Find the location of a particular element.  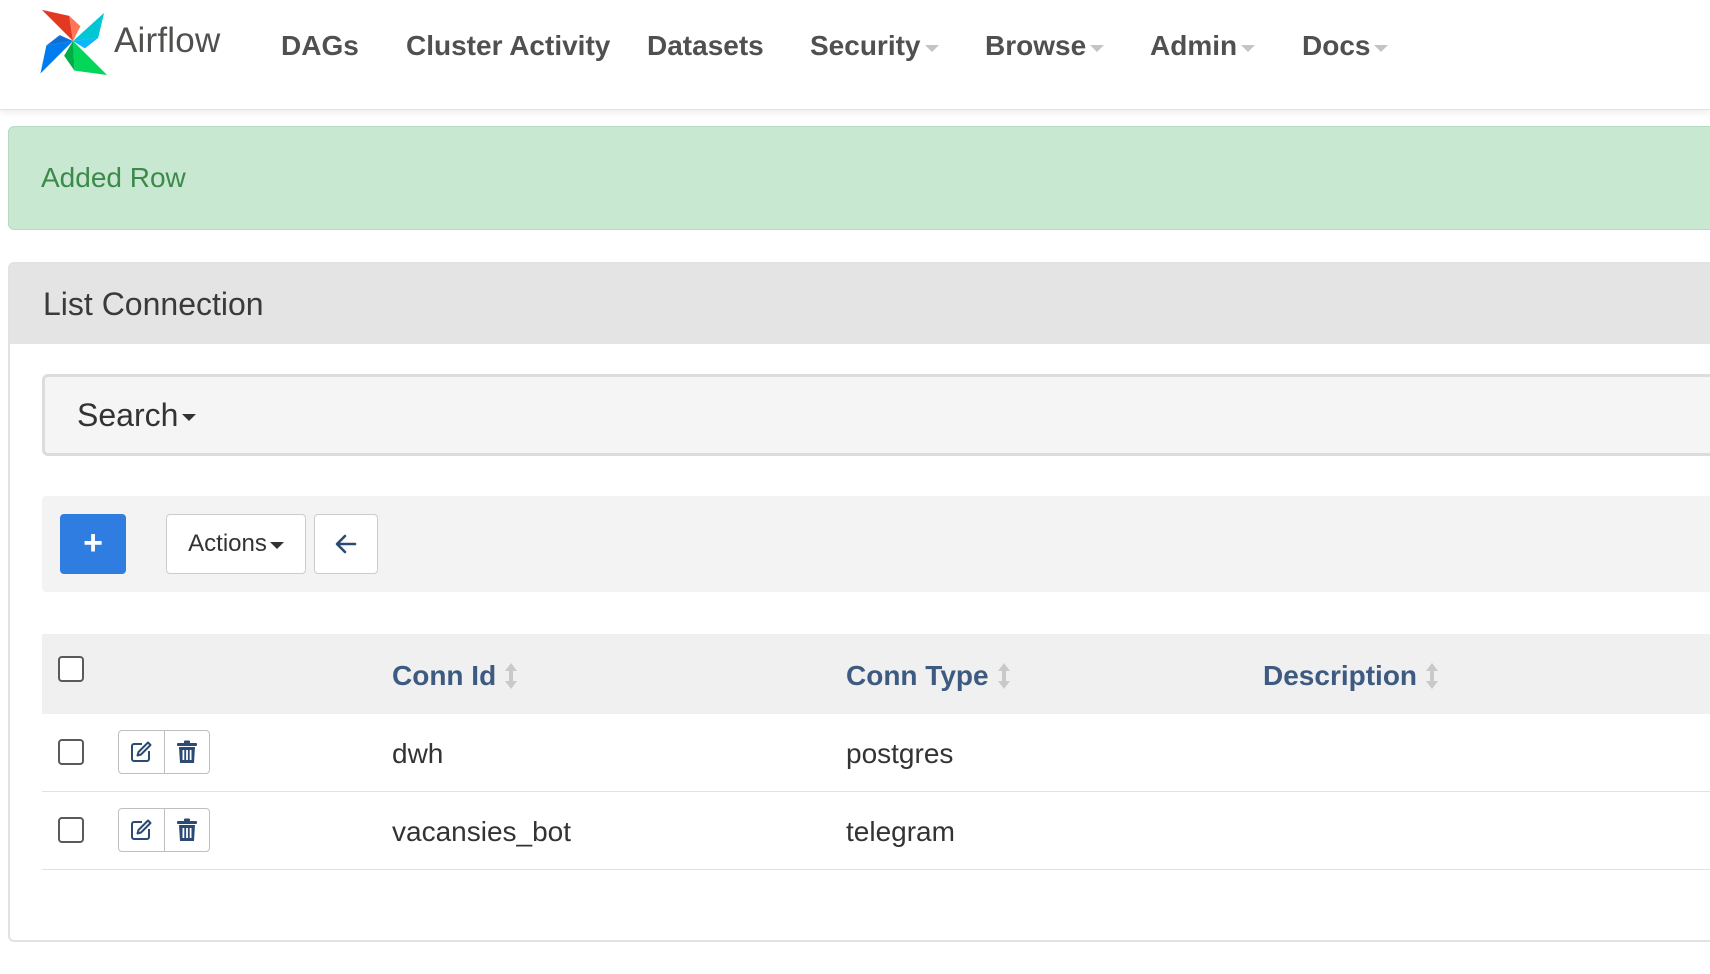

nav-item-datasets: Datasets is located at coordinates (705, 46).